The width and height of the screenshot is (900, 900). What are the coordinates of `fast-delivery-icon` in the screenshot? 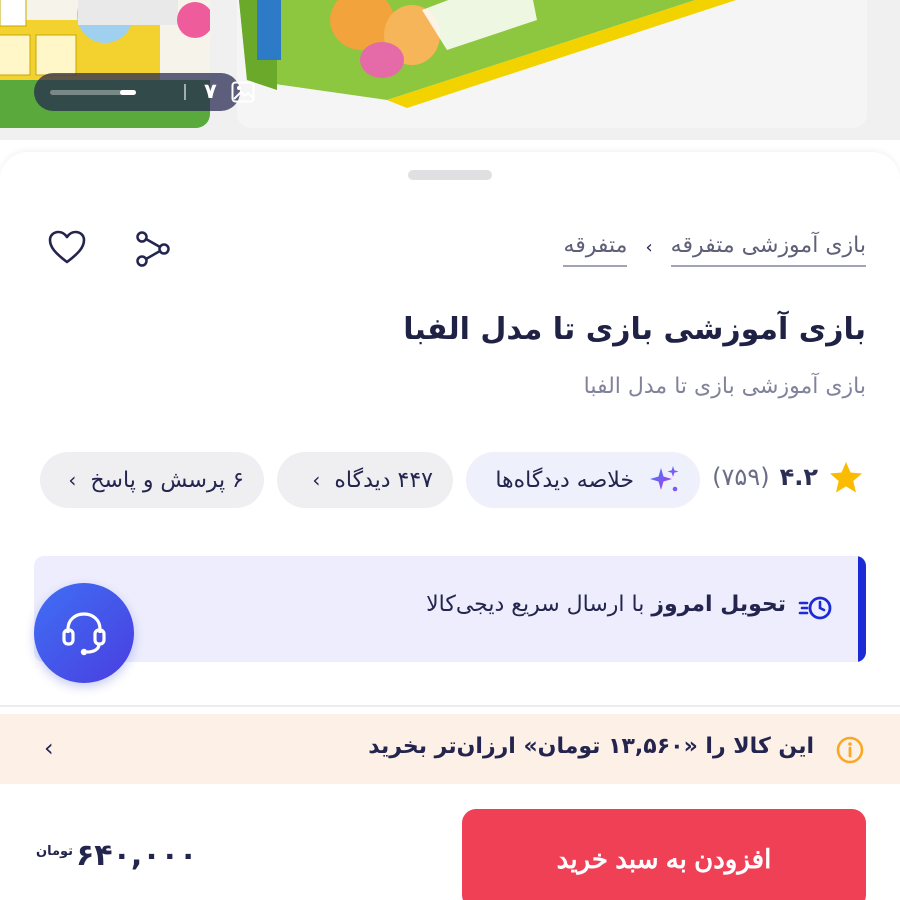 It's located at (815, 608).